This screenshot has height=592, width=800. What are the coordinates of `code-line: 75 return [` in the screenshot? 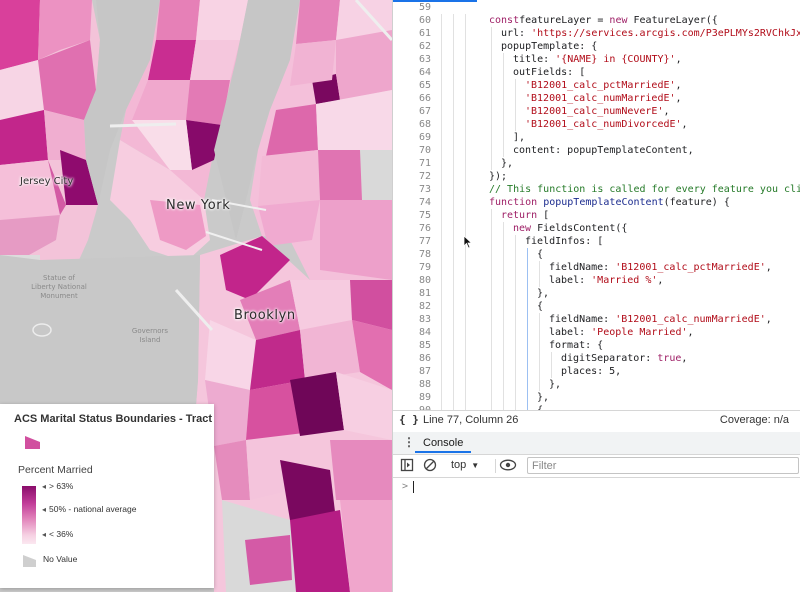 It's located at (596, 215).